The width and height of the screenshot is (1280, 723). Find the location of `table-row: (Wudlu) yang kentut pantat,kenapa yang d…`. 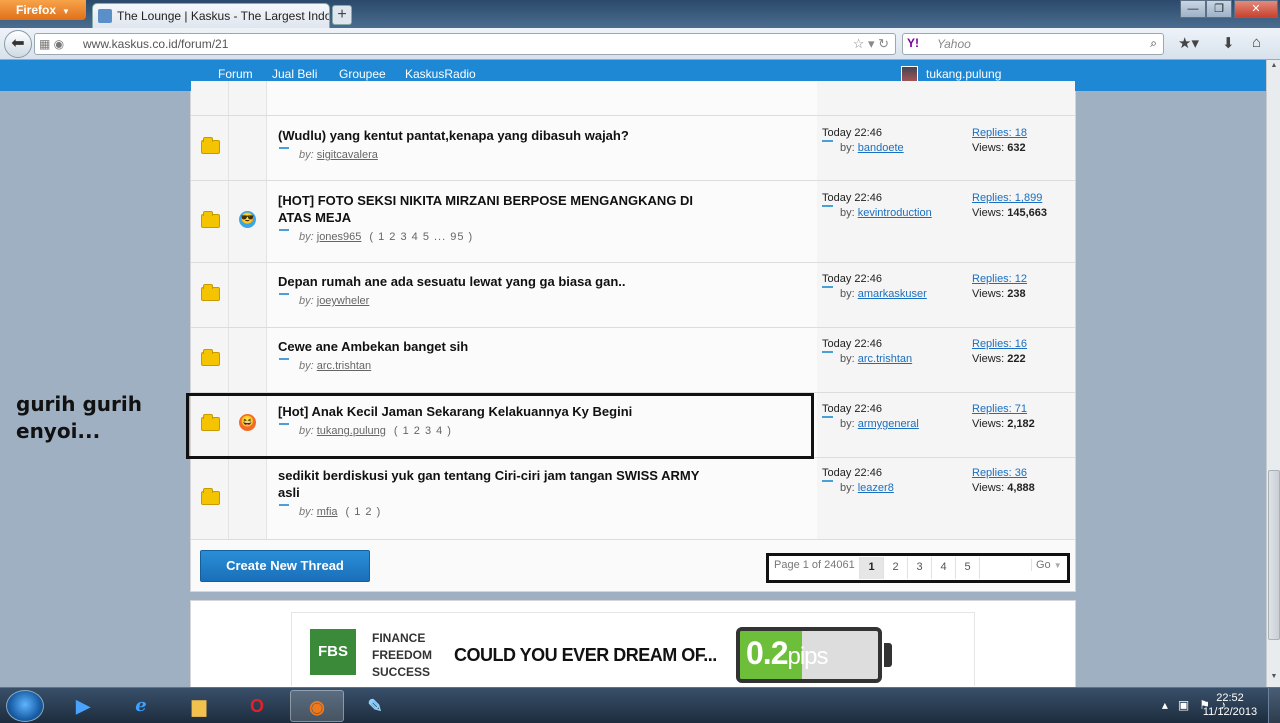

table-row: (Wudlu) yang kentut pantat,kenapa yang d… is located at coordinates (633, 148).